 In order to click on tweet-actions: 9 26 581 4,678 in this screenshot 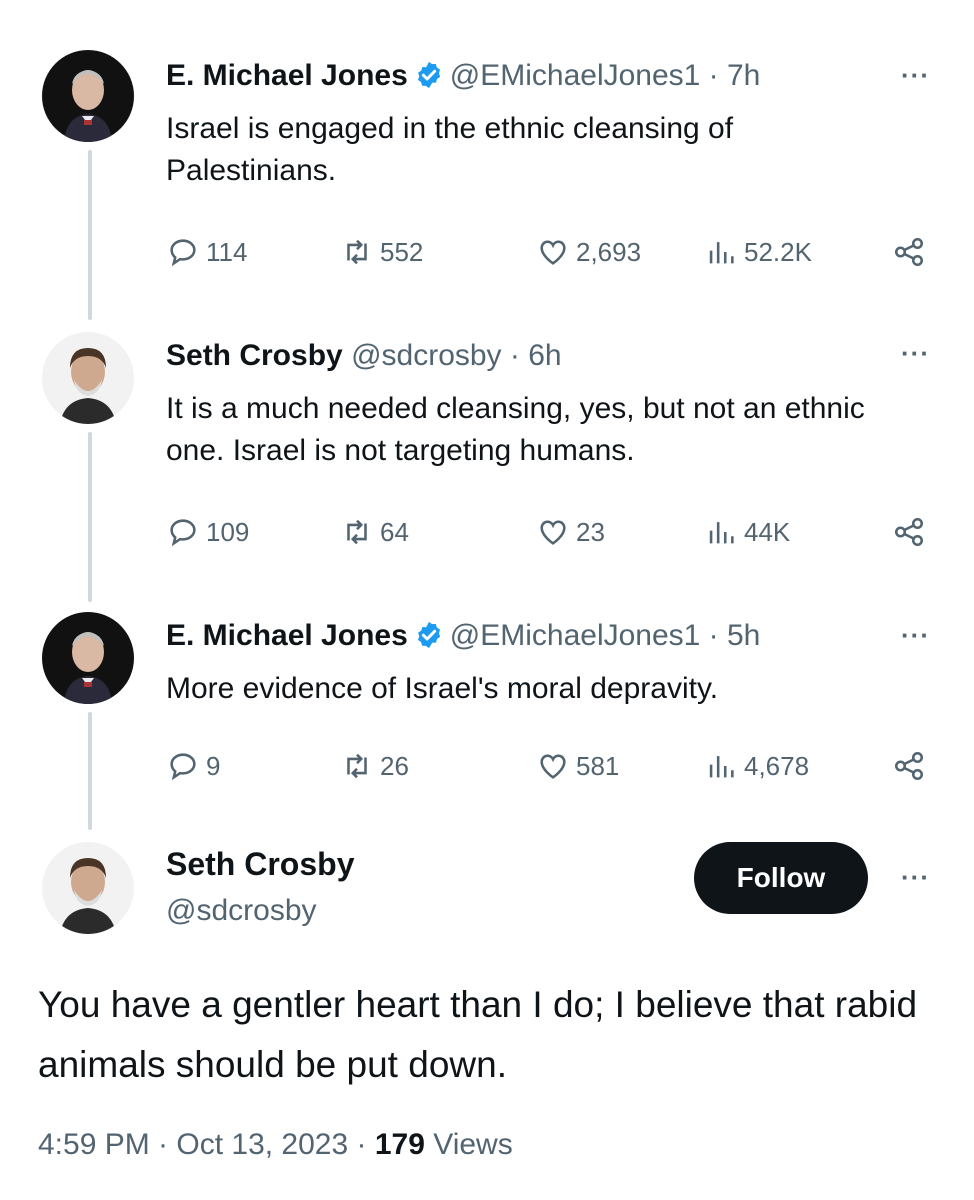, I will do `click(551, 766)`.